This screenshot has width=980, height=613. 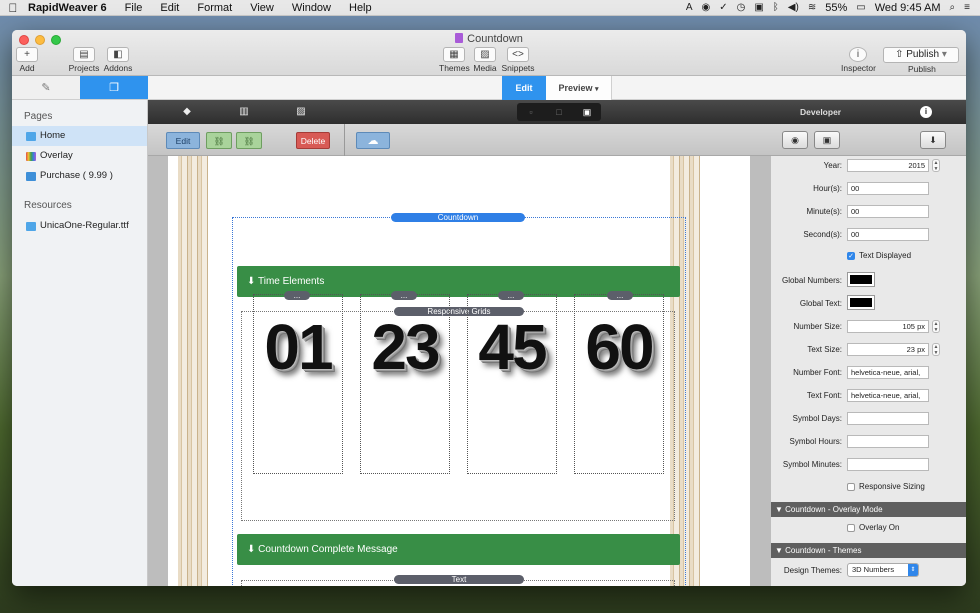 I want to click on number-font-field: helvetica-neue, arial,, so click(x=888, y=372).